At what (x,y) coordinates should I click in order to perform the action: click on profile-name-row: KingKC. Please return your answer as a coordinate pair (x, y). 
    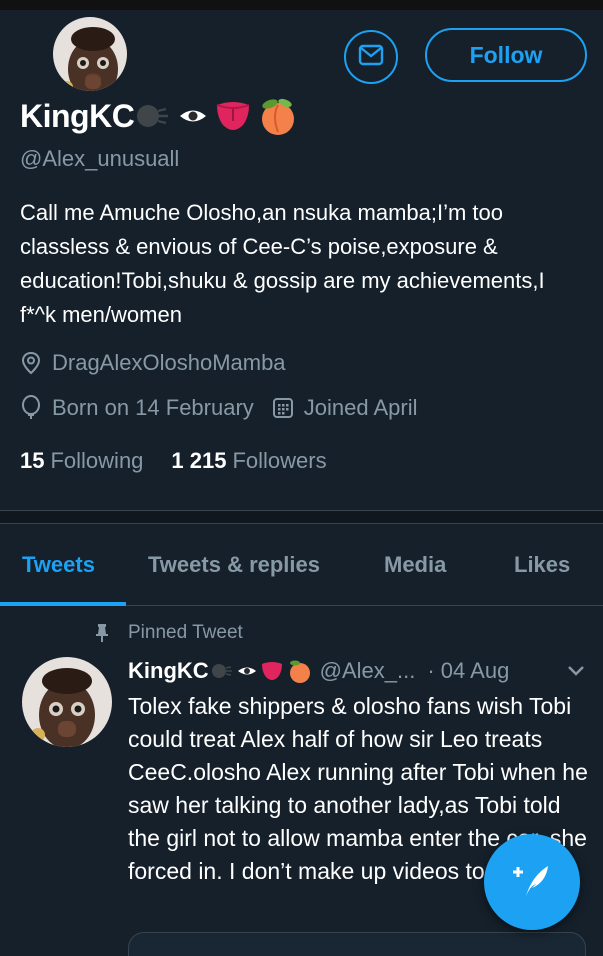
    Looking at the image, I should click on (160, 116).